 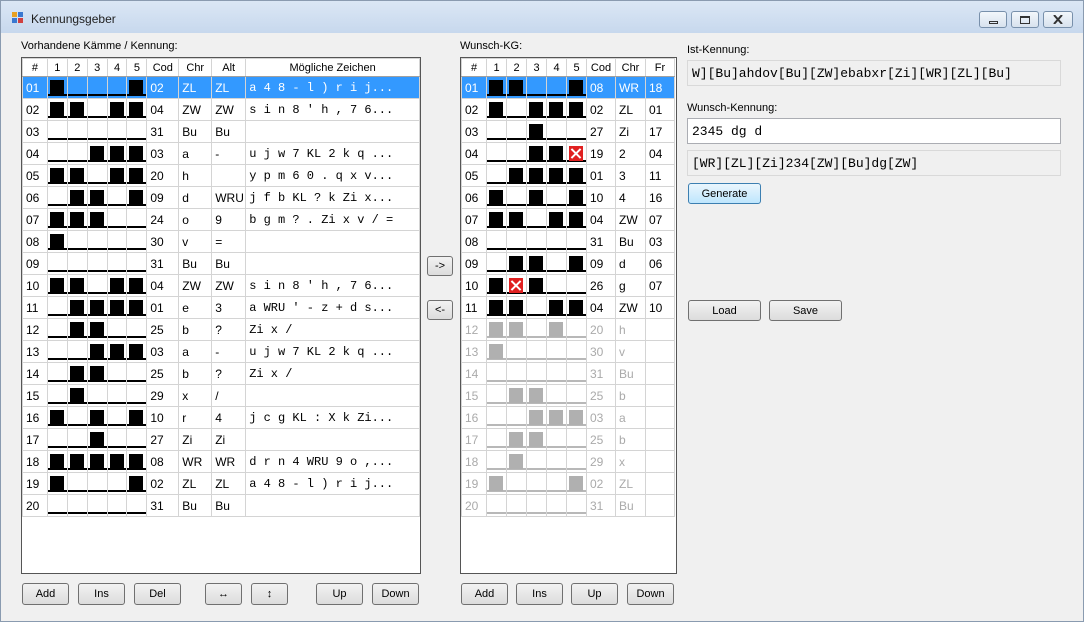 What do you see at coordinates (874, 131) in the screenshot?
I see `wunsch-kennung-input: 2345 dg d` at bounding box center [874, 131].